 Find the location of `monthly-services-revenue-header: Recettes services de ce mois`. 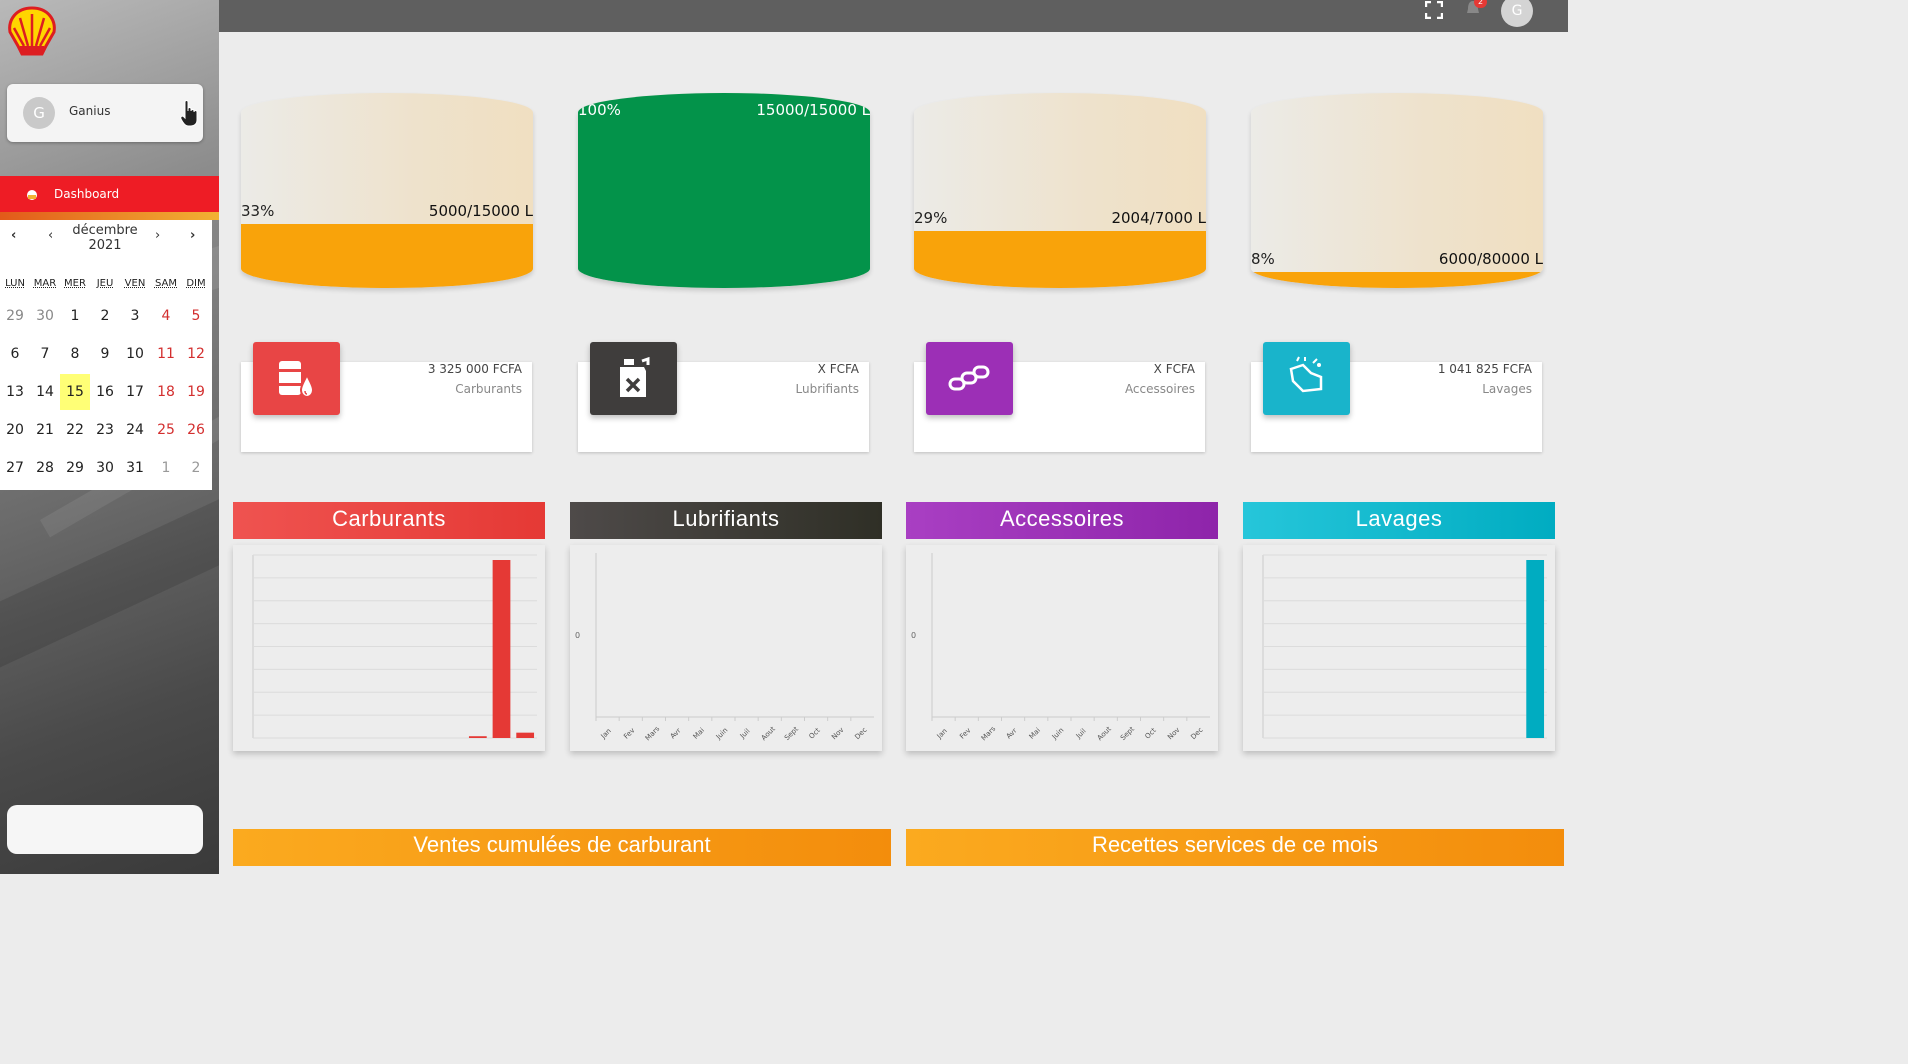

monthly-services-revenue-header: Recettes services de ce mois is located at coordinates (1235, 847).